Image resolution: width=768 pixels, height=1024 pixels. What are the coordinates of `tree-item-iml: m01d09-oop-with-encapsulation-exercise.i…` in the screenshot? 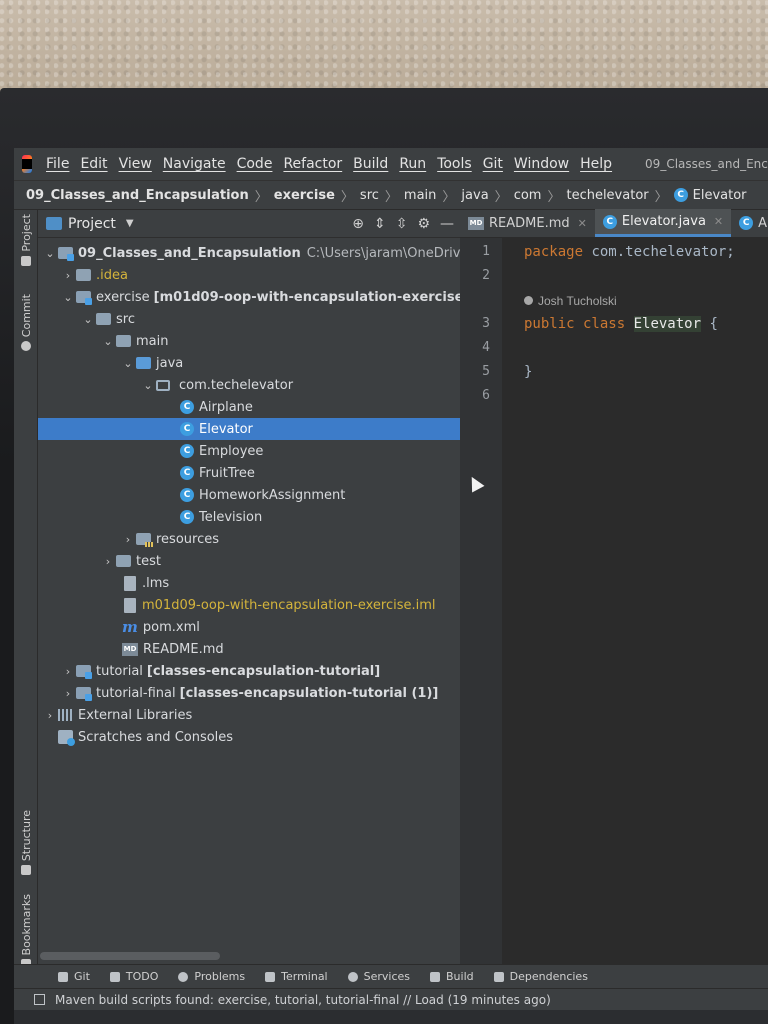 It's located at (249, 605).